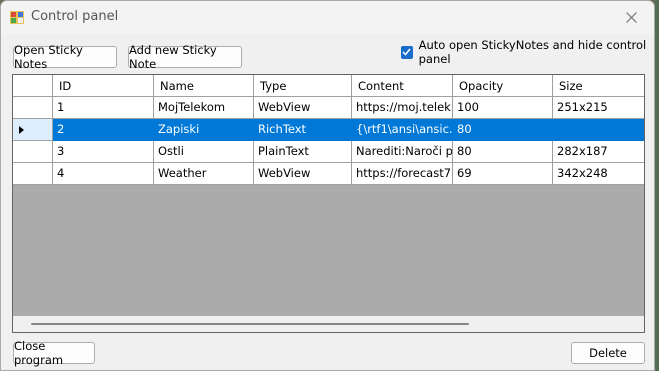  I want to click on scrollbar-thumb, so click(250, 324).